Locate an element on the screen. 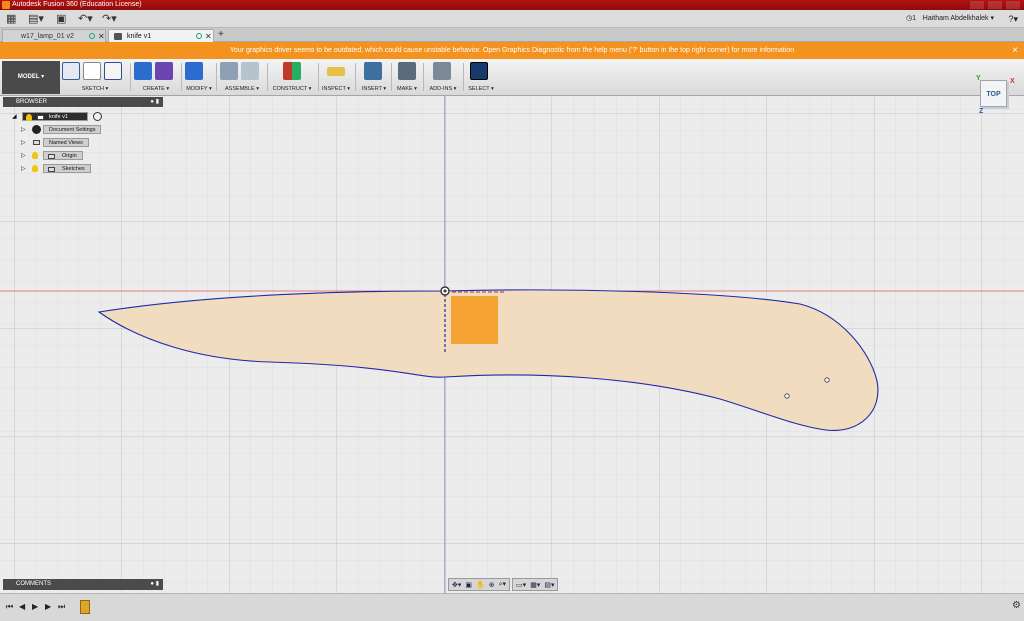  toolbar-group-modify: MODIFY ▾ is located at coordinates (199, 78).